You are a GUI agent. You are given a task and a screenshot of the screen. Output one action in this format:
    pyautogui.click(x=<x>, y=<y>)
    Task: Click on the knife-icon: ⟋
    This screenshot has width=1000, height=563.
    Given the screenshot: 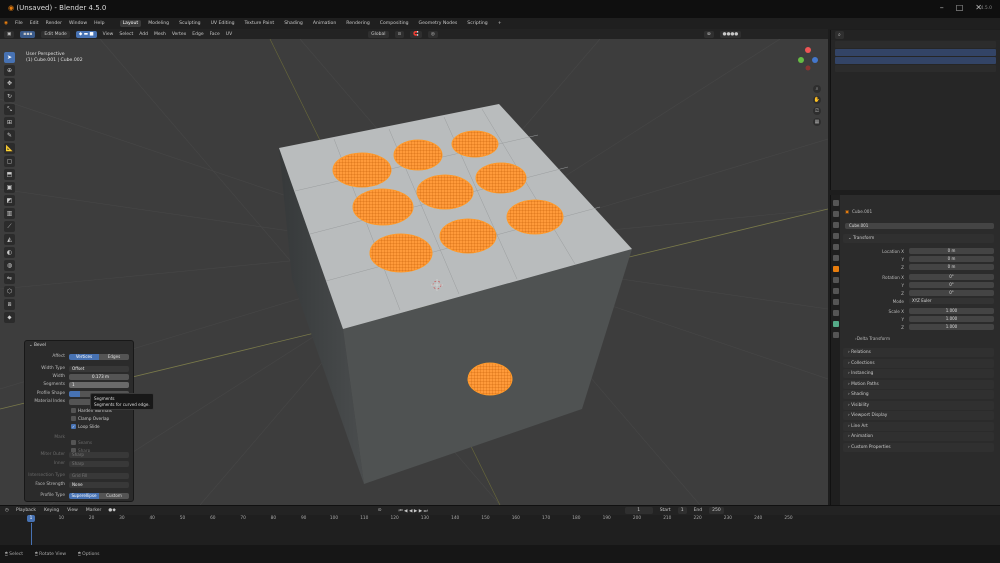 What is the action you would take?
    pyautogui.click(x=9, y=226)
    